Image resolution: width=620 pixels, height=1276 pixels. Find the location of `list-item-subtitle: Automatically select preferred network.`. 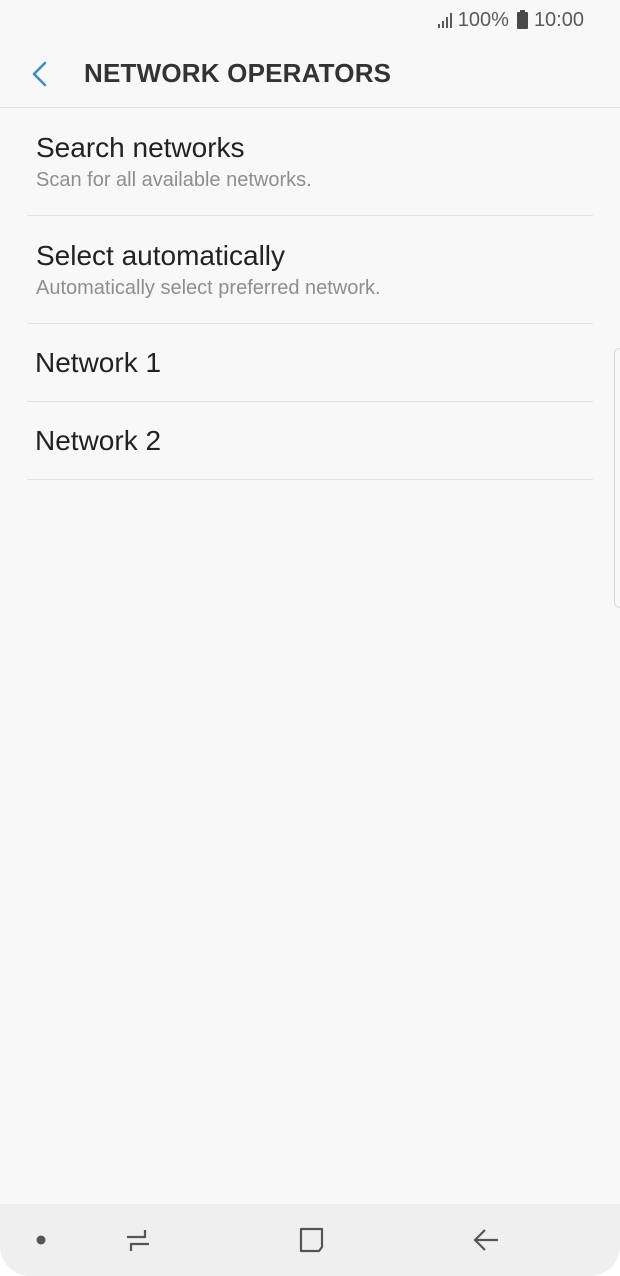

list-item-subtitle: Automatically select preferred network. is located at coordinates (208, 287).